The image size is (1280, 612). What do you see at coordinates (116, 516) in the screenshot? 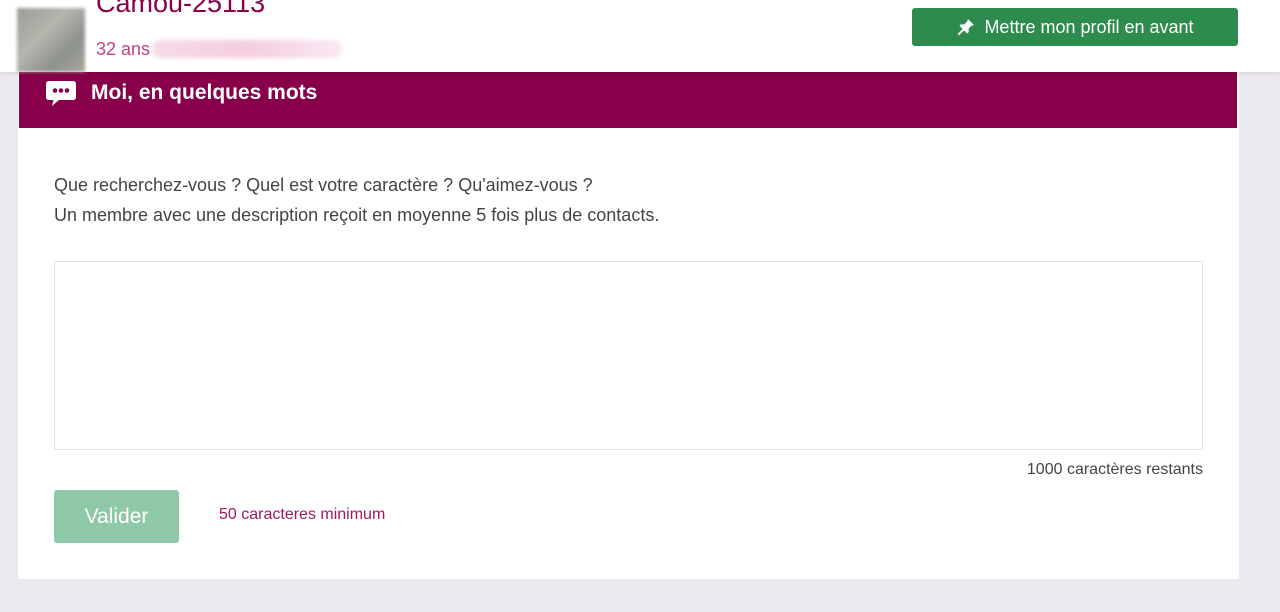
I see `validate-button: Valider` at bounding box center [116, 516].